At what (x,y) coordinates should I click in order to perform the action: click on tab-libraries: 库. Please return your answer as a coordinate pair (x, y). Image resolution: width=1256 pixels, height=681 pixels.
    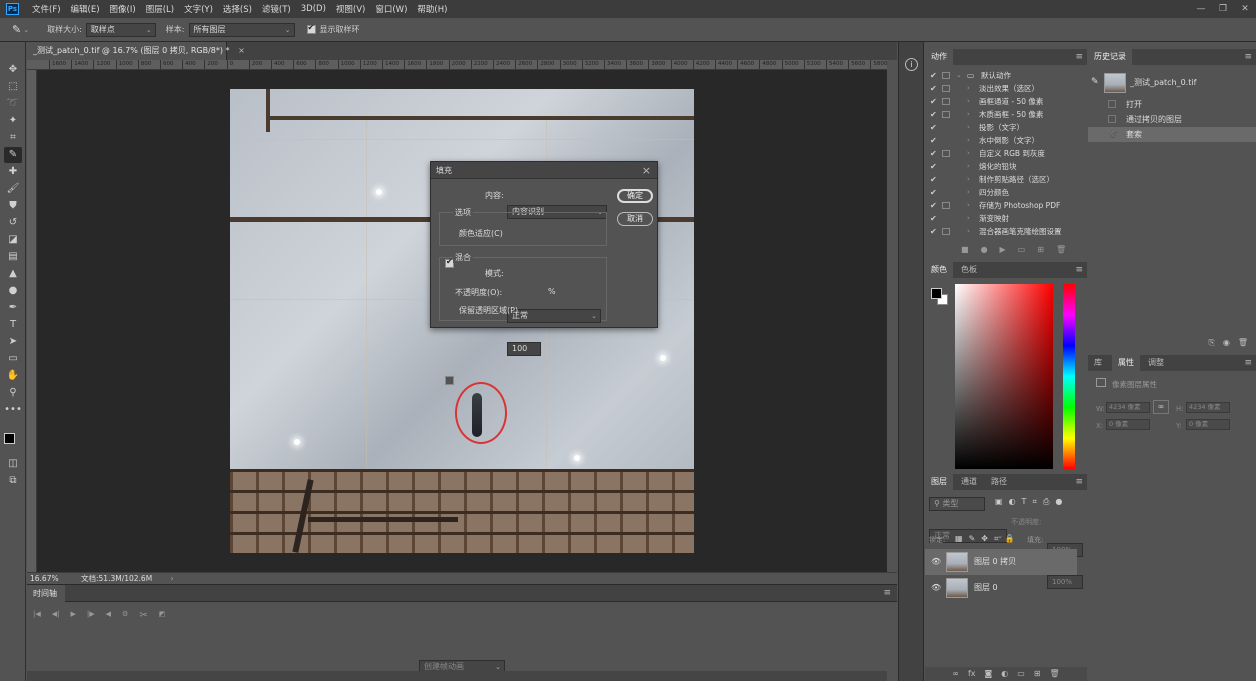
    Looking at the image, I should click on (1098, 363).